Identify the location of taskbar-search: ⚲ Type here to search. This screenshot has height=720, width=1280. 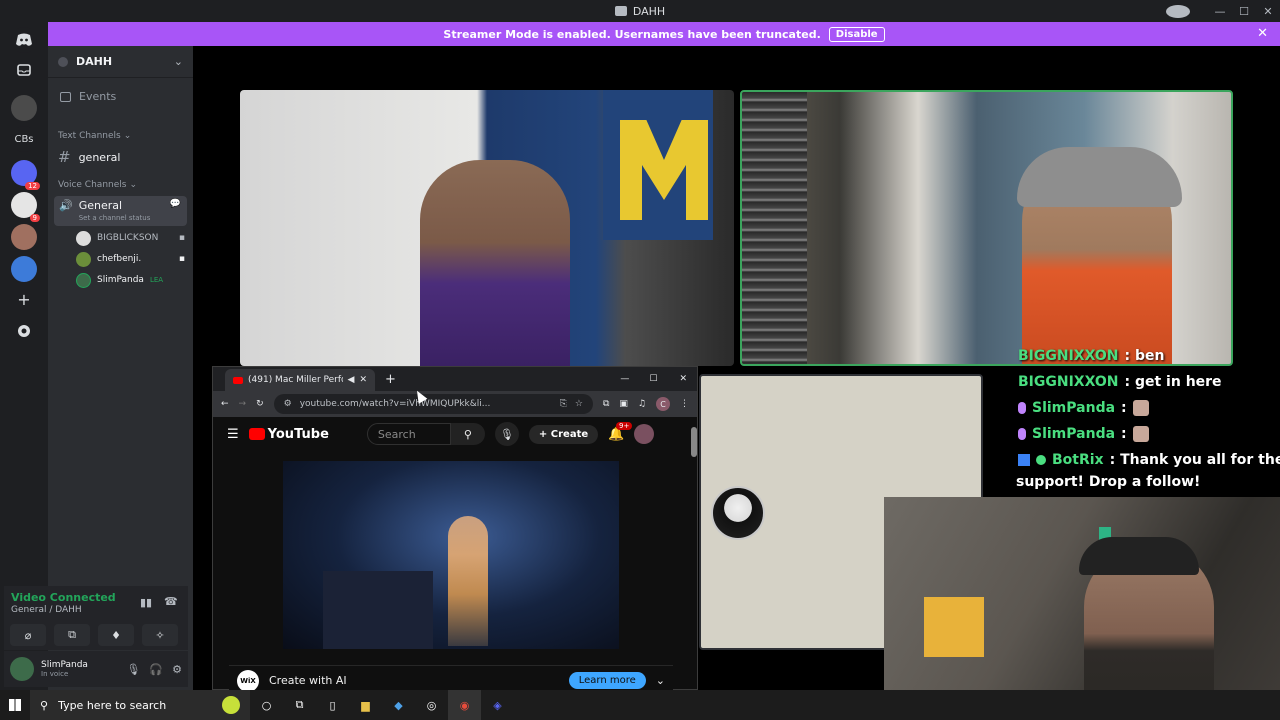
(140, 705).